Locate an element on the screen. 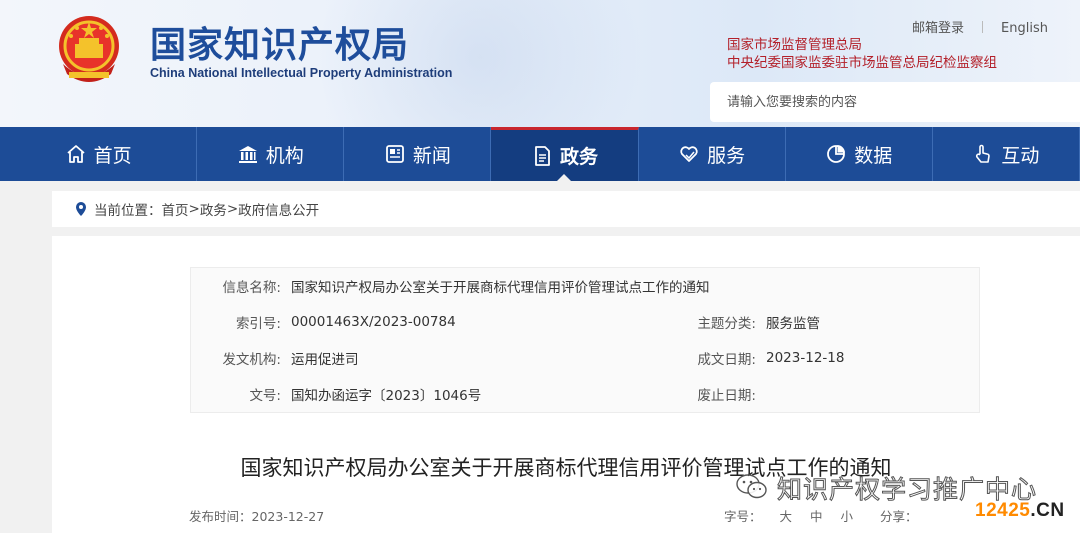 The image size is (1080, 533). font-size-label: 字号： is located at coordinates (743, 516).